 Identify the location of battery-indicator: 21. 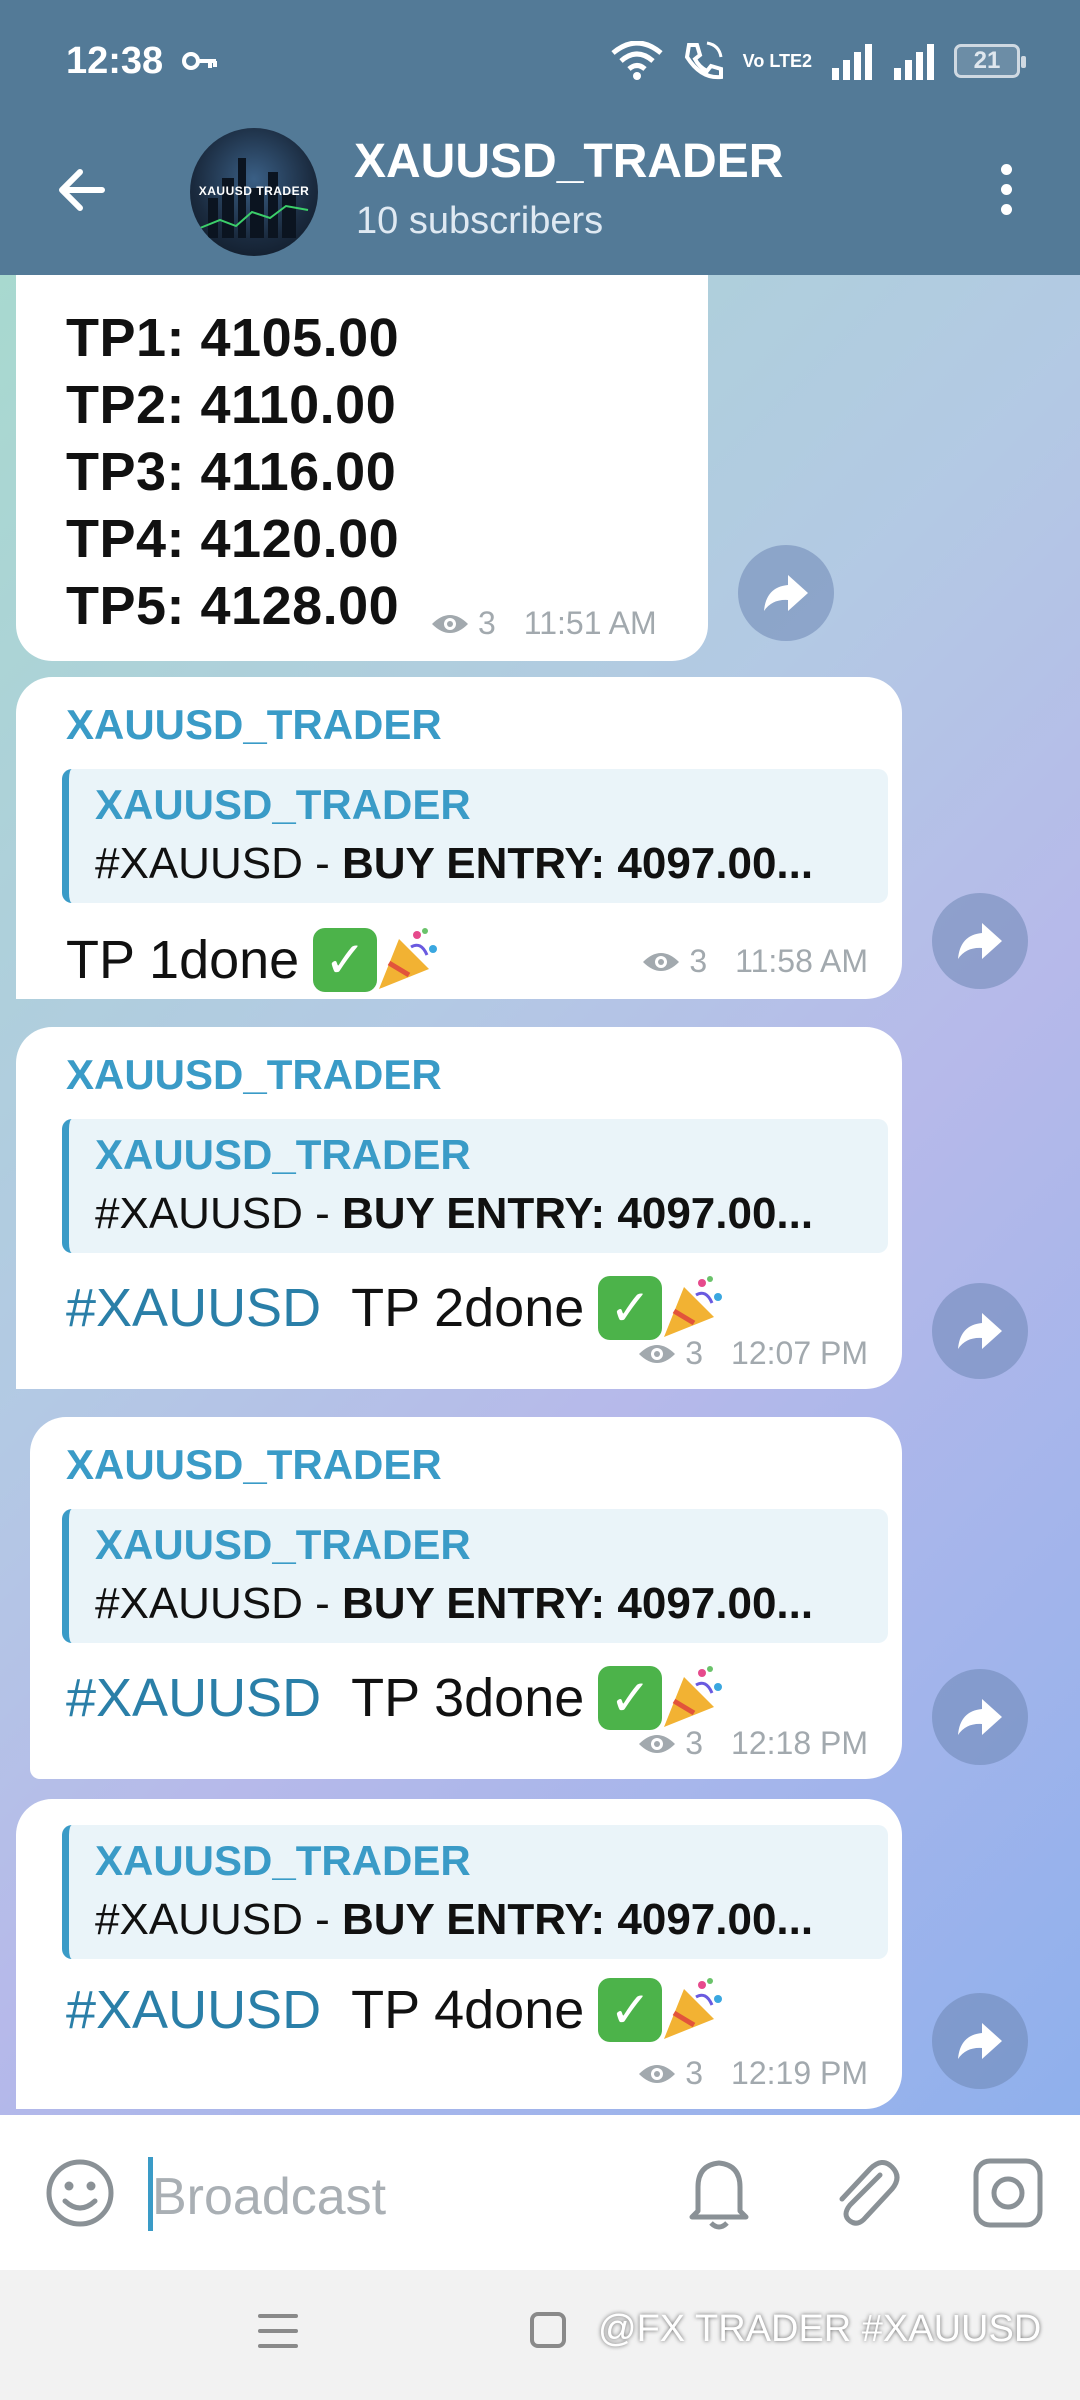
(990, 61).